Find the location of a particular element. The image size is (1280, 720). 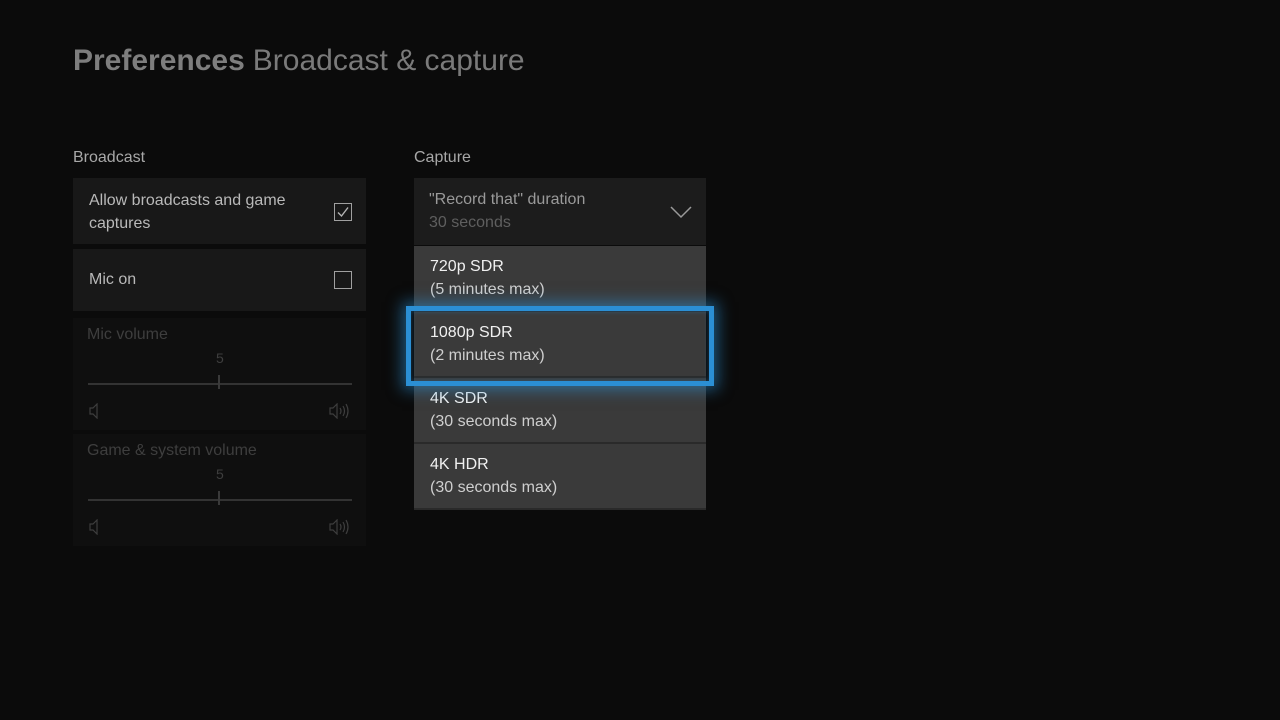

mic-volume-track is located at coordinates (220, 384).